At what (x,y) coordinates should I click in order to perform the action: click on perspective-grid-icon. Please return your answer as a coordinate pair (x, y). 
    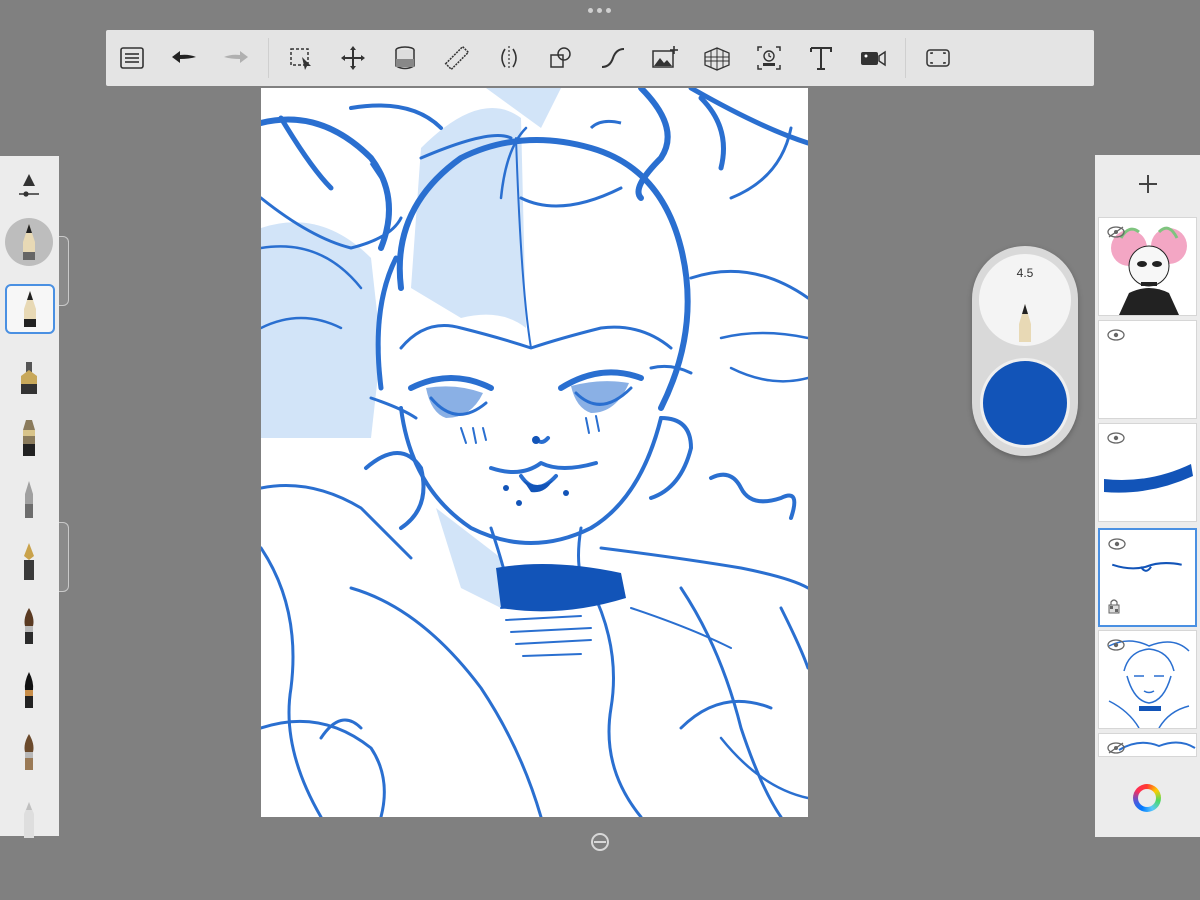
    Looking at the image, I should click on (717, 59).